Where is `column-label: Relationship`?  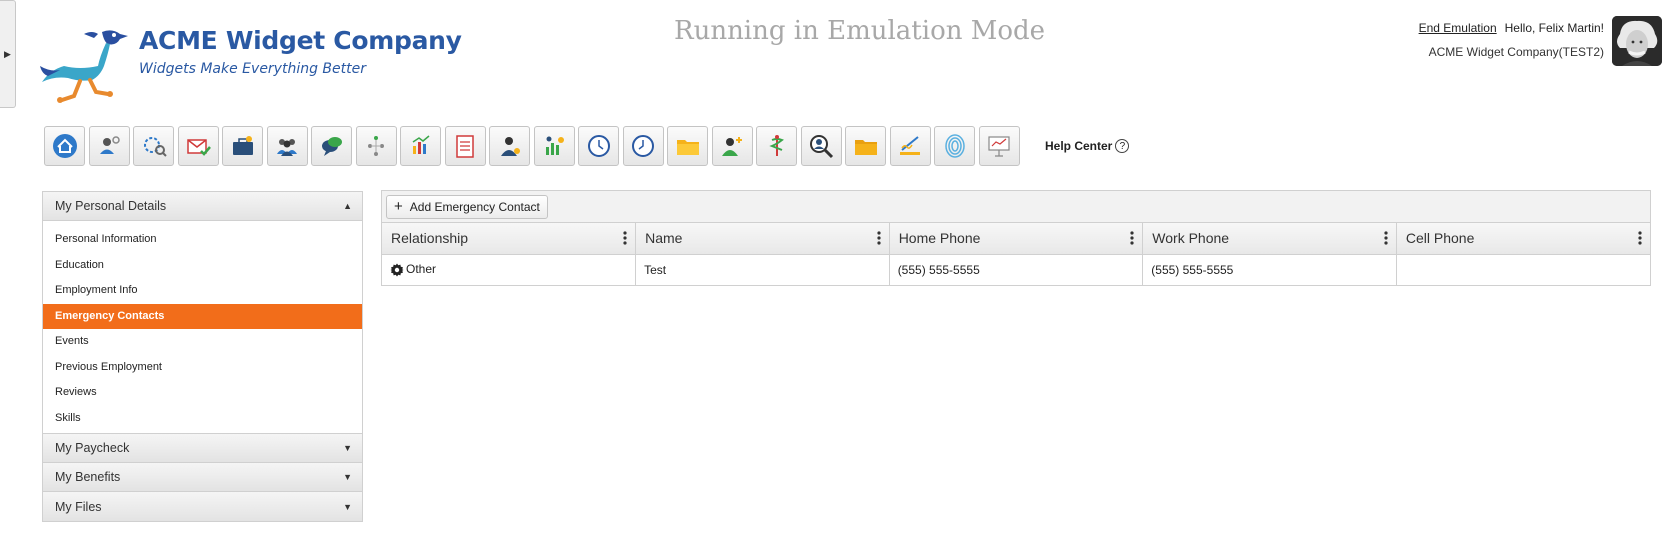
column-label: Relationship is located at coordinates (430, 238).